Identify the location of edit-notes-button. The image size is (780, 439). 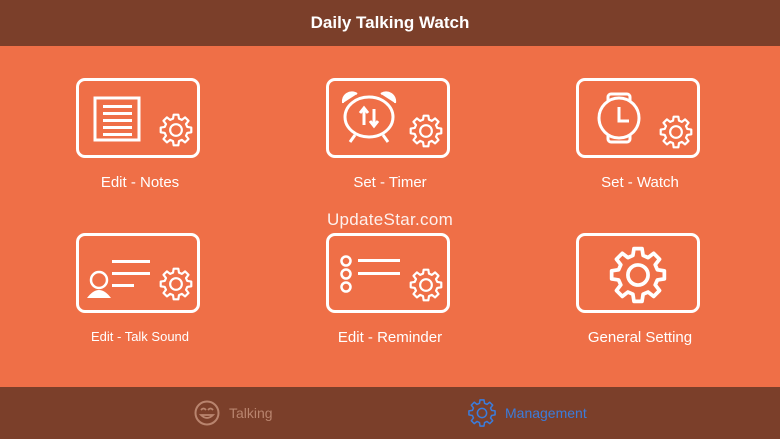
(138, 118).